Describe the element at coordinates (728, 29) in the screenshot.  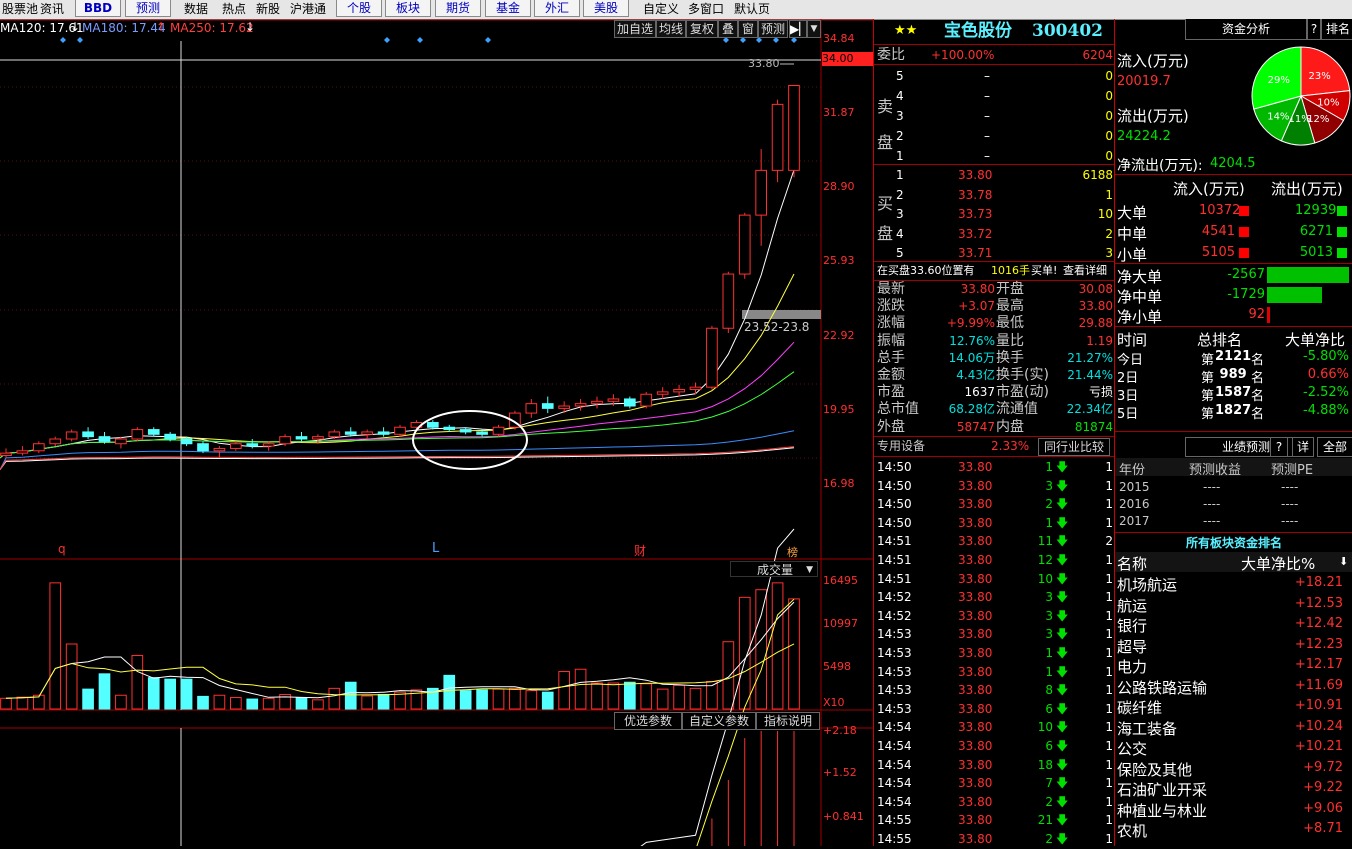
I see `overlay-button: 叠` at that location.